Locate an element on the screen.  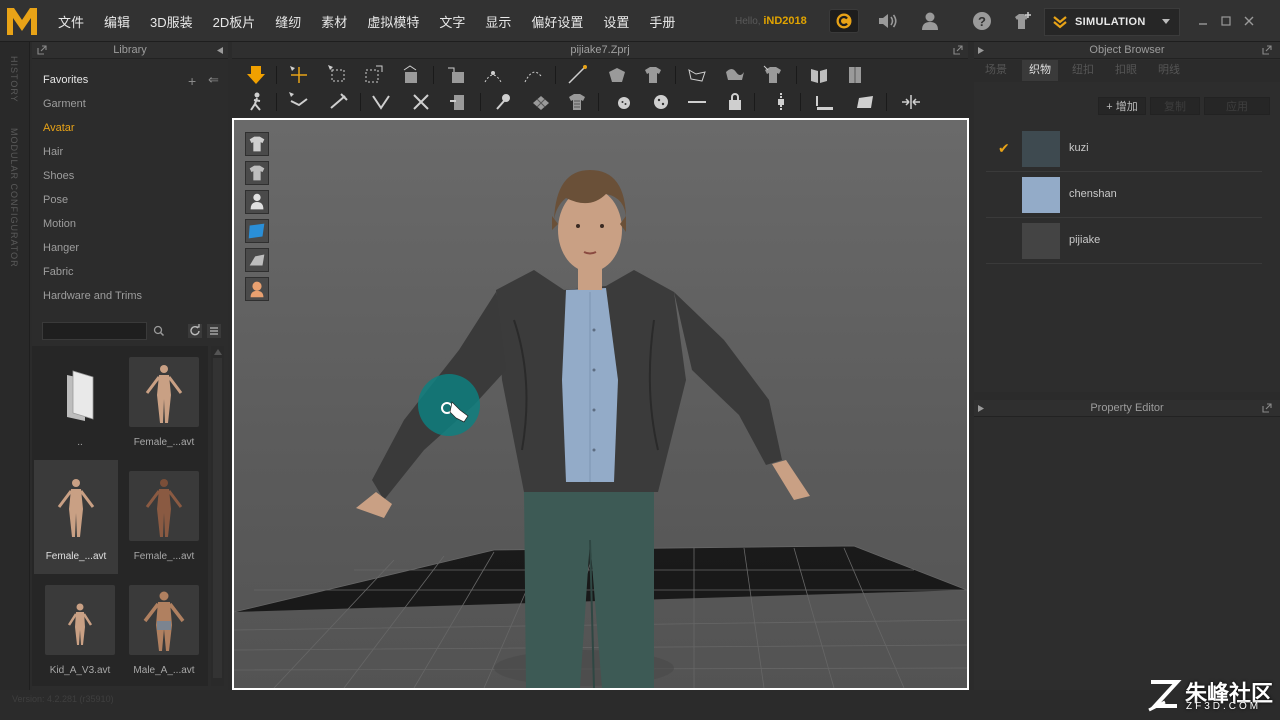
pattern-icon is located at coordinates (697, 75).